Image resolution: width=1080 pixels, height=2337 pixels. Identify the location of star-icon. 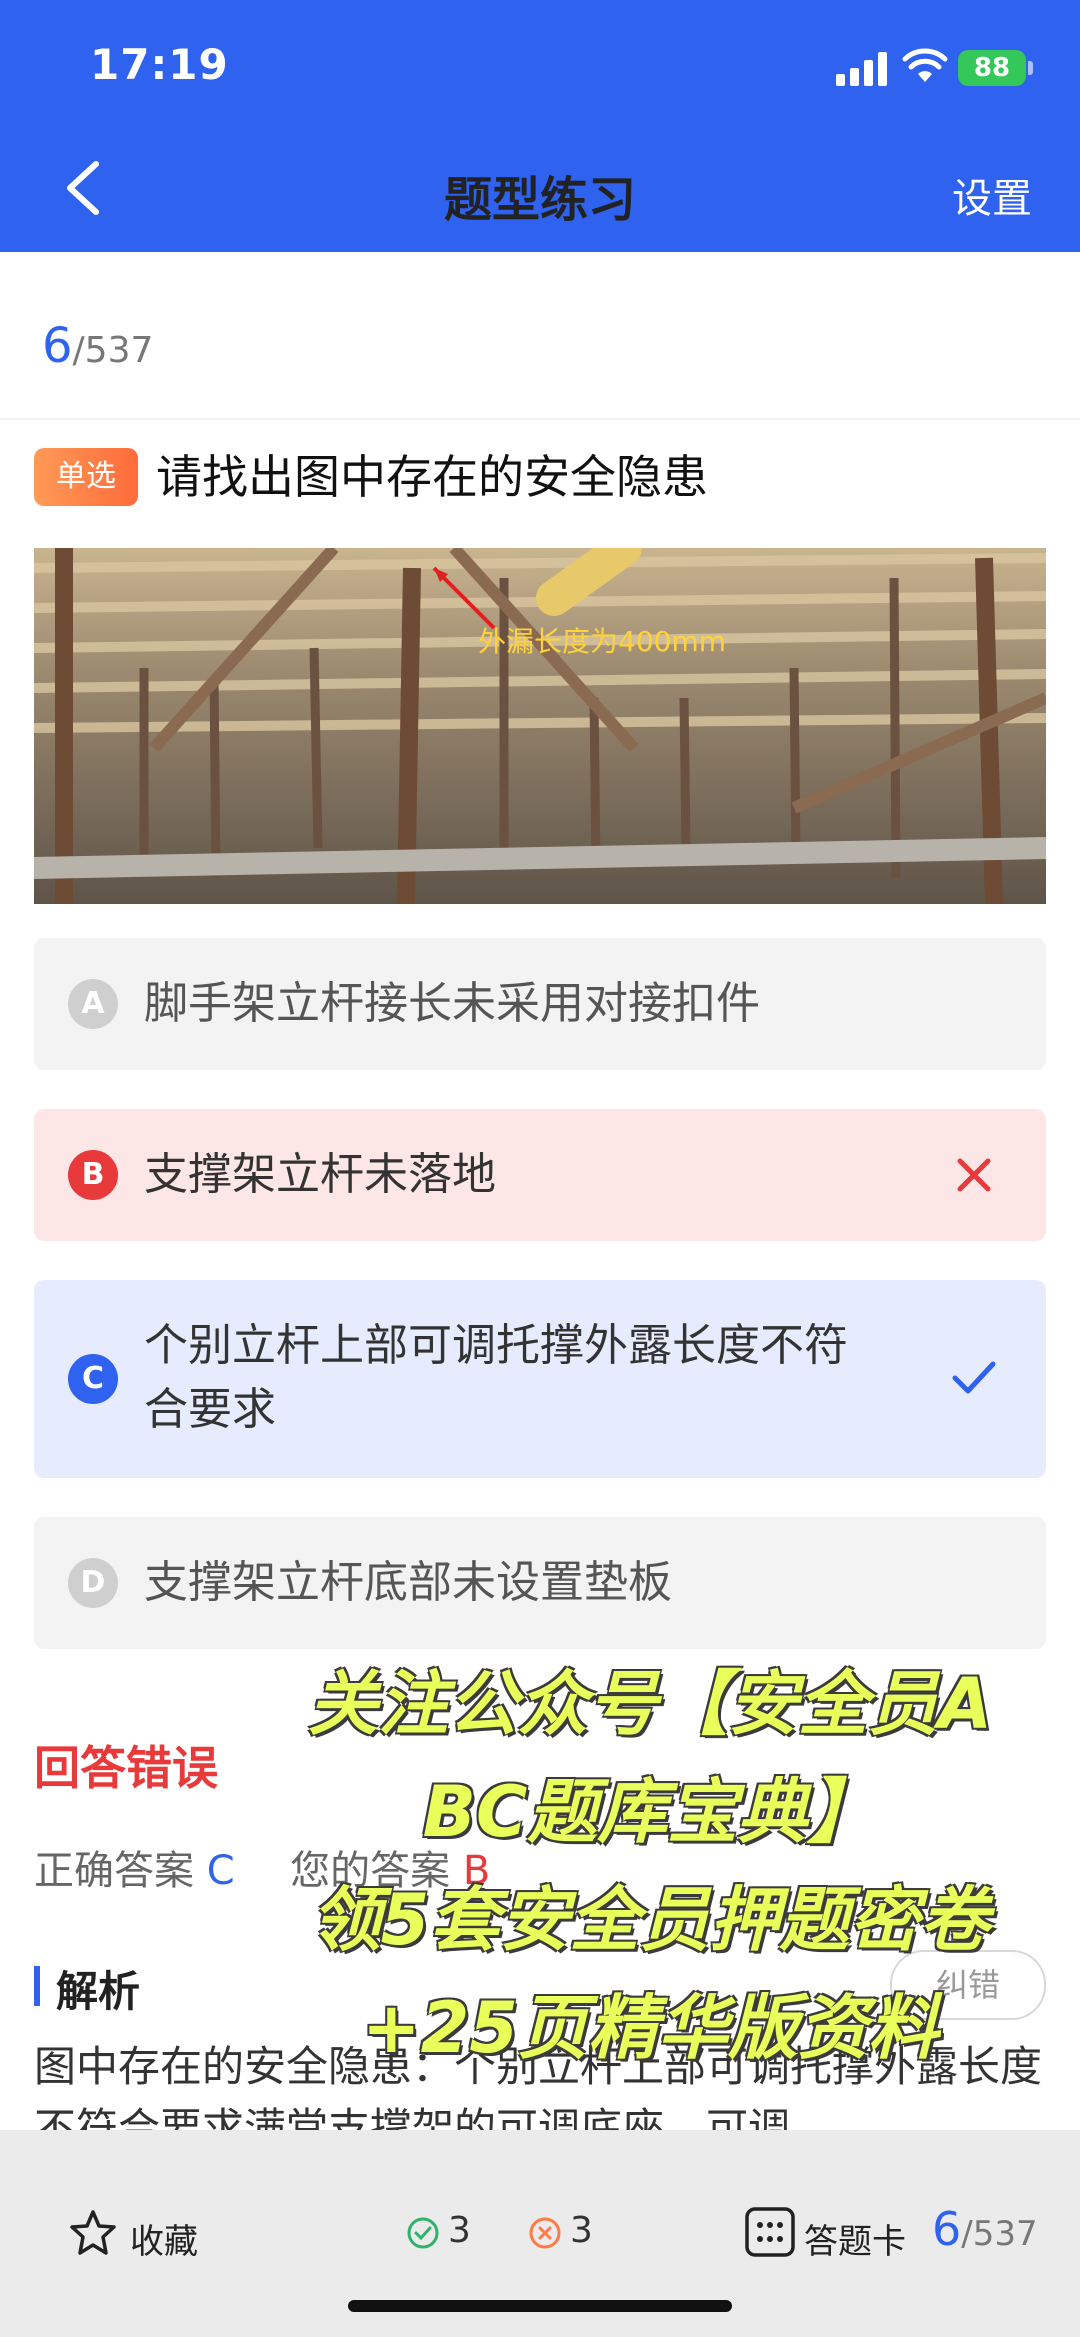
(93, 2233).